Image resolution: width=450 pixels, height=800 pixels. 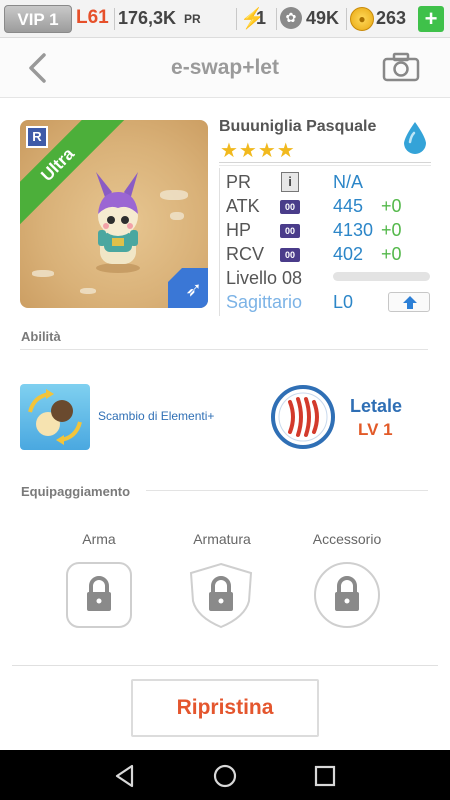 I want to click on atk-boost-badge: 00, so click(x=290, y=207).